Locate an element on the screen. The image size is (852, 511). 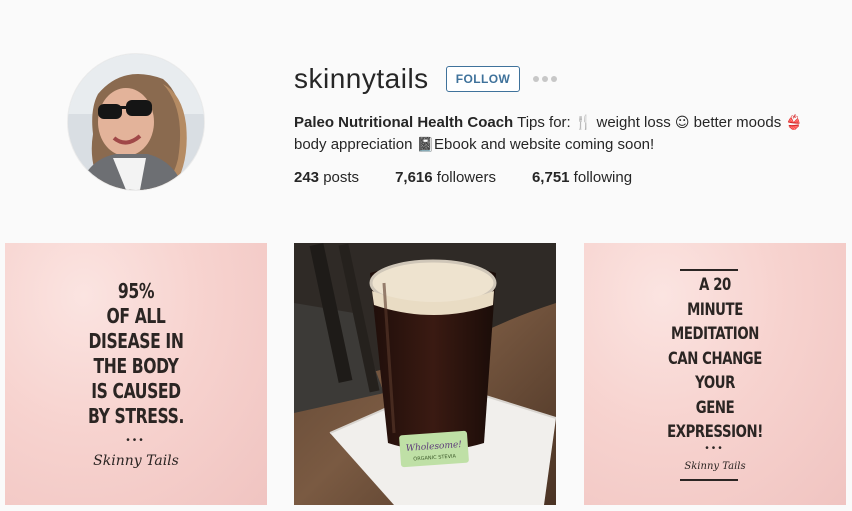
bikini-icon: 👙 is located at coordinates (794, 123).